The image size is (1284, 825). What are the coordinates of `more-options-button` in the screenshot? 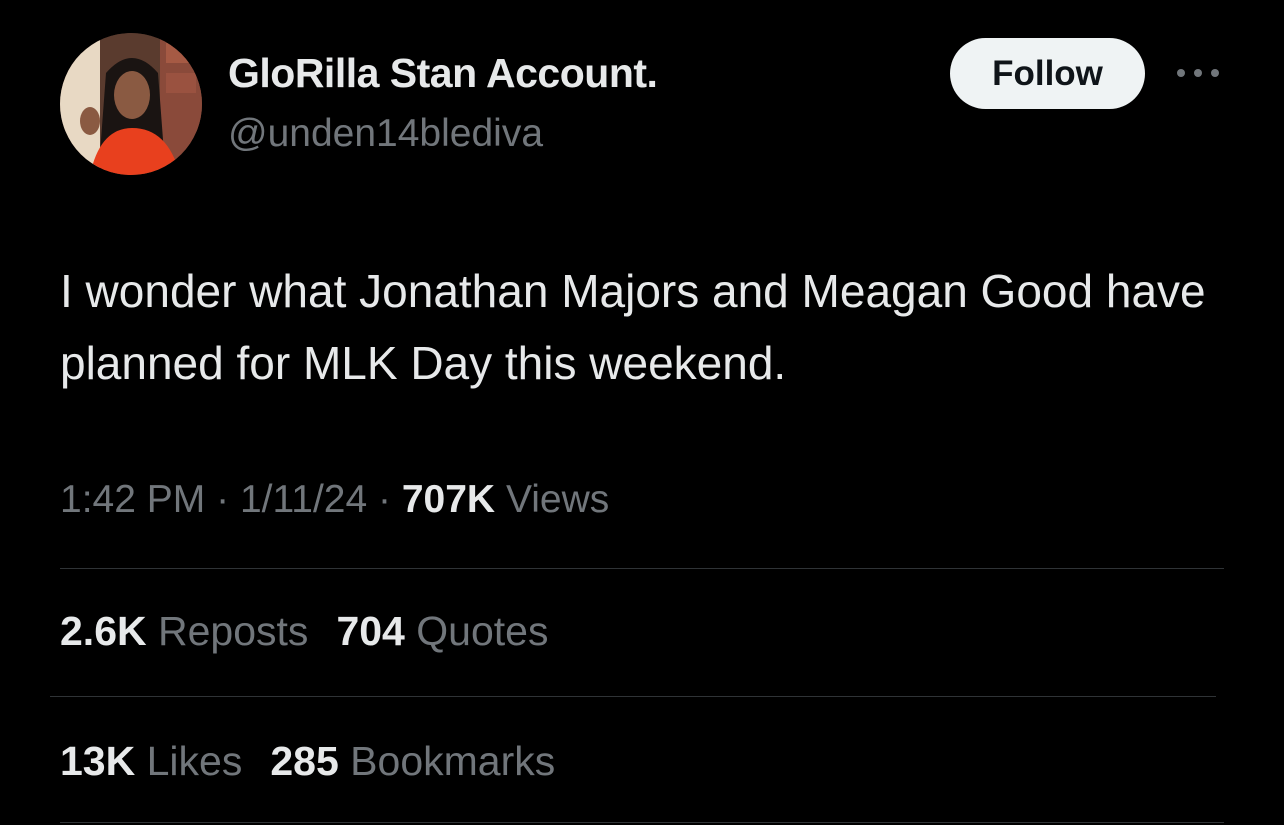 It's located at (1198, 73).